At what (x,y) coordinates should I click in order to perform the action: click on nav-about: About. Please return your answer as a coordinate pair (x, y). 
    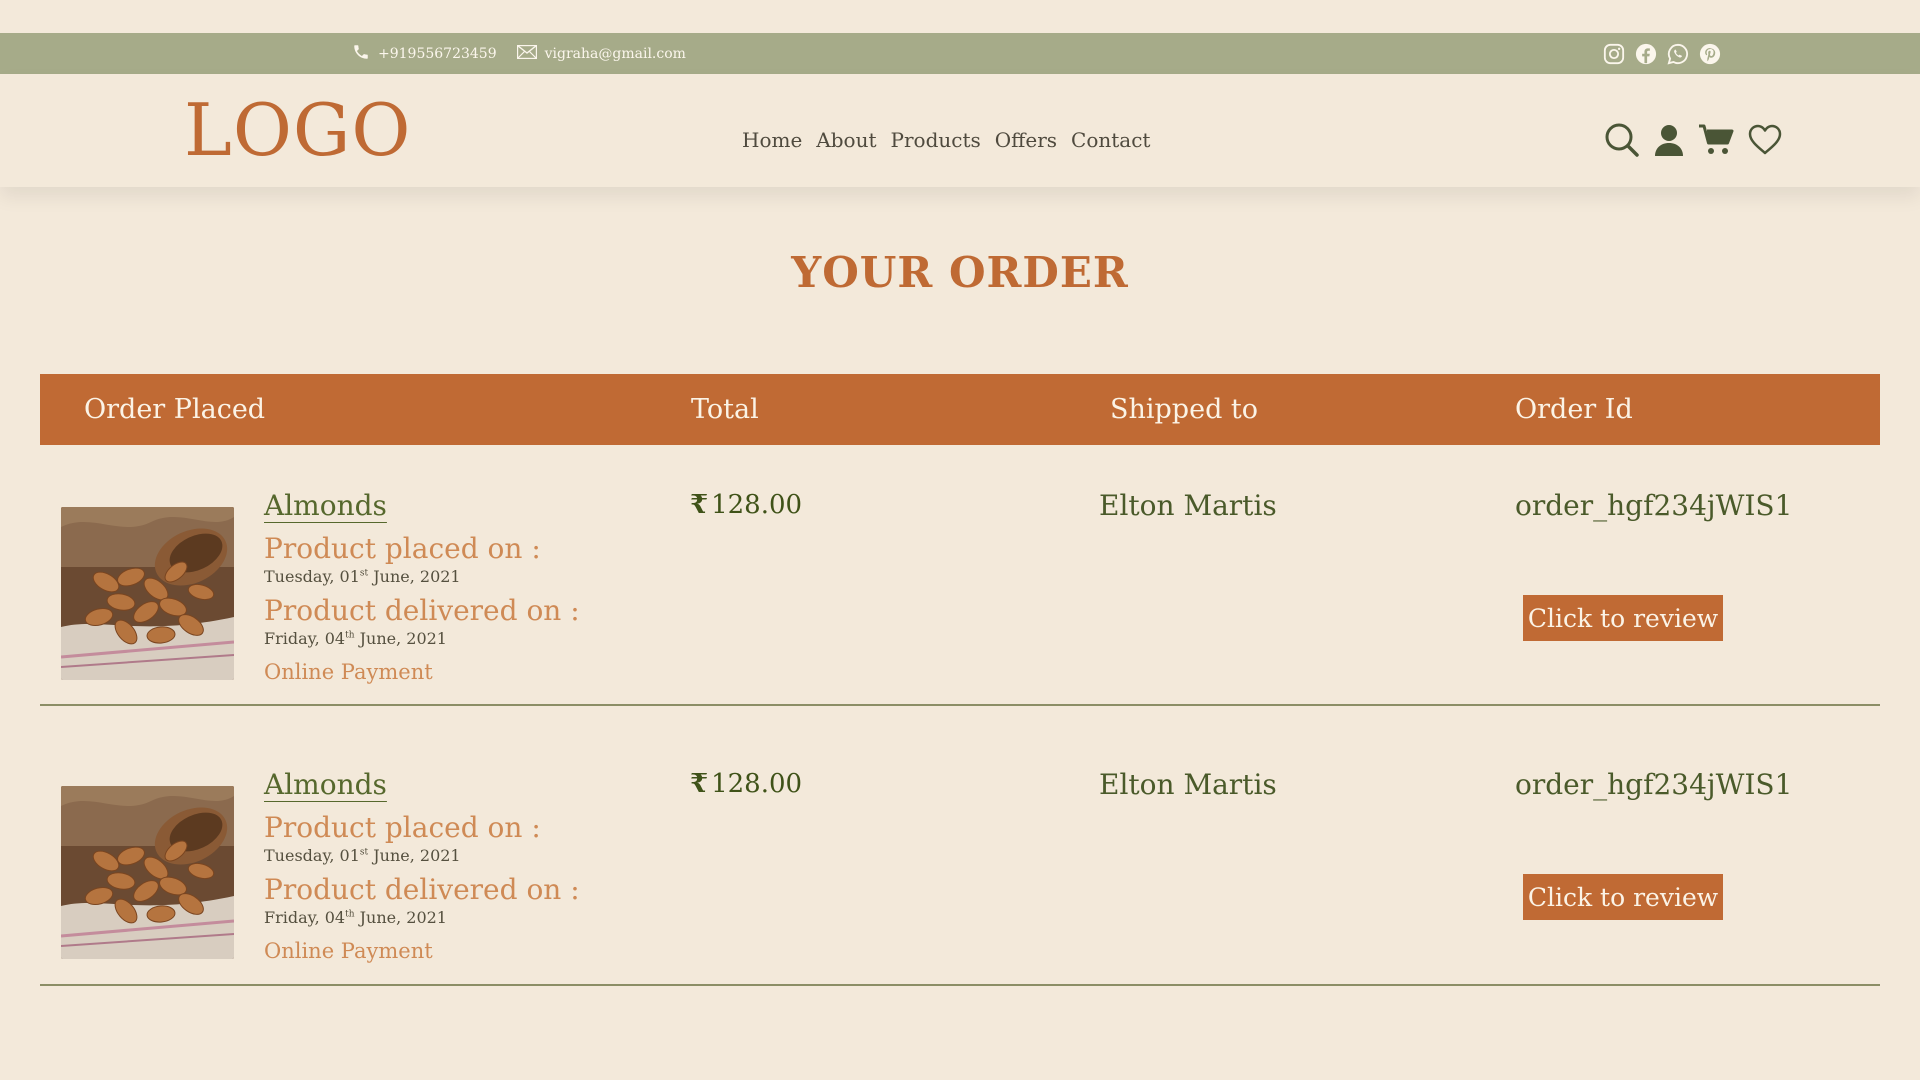
    Looking at the image, I should click on (846, 140).